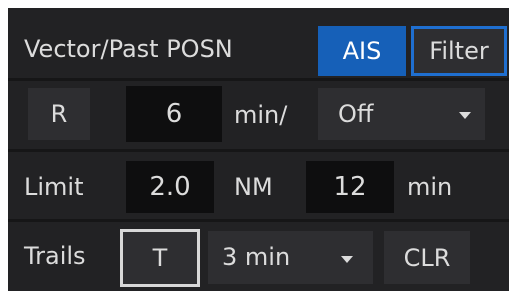 The width and height of the screenshot is (511, 299). Describe the element at coordinates (401, 114) in the screenshot. I see `vector-mode-dropdown: Off` at that location.